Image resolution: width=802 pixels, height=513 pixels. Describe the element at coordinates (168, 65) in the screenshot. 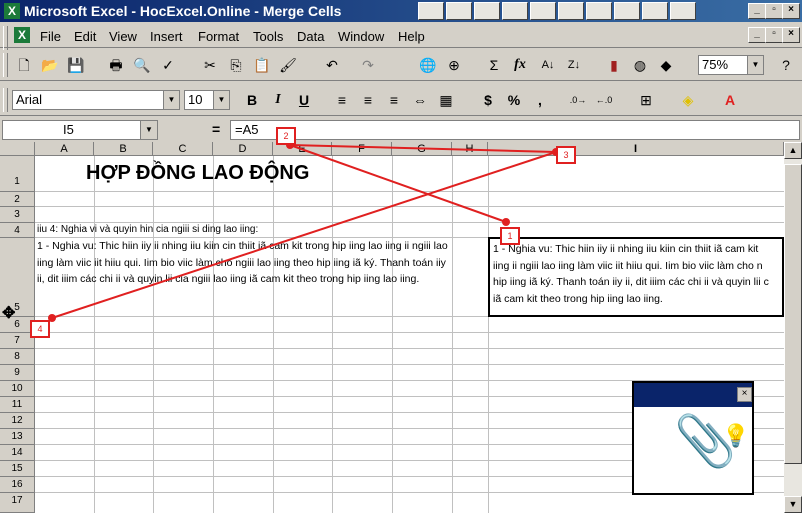

I see `spelling-icon: ✓` at that location.